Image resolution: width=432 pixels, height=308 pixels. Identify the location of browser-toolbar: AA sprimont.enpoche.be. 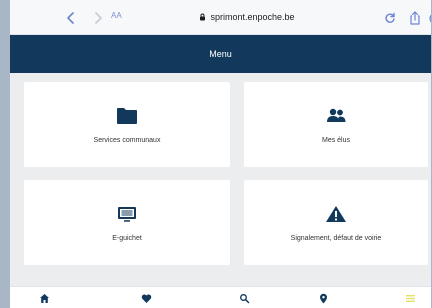
(220, 17).